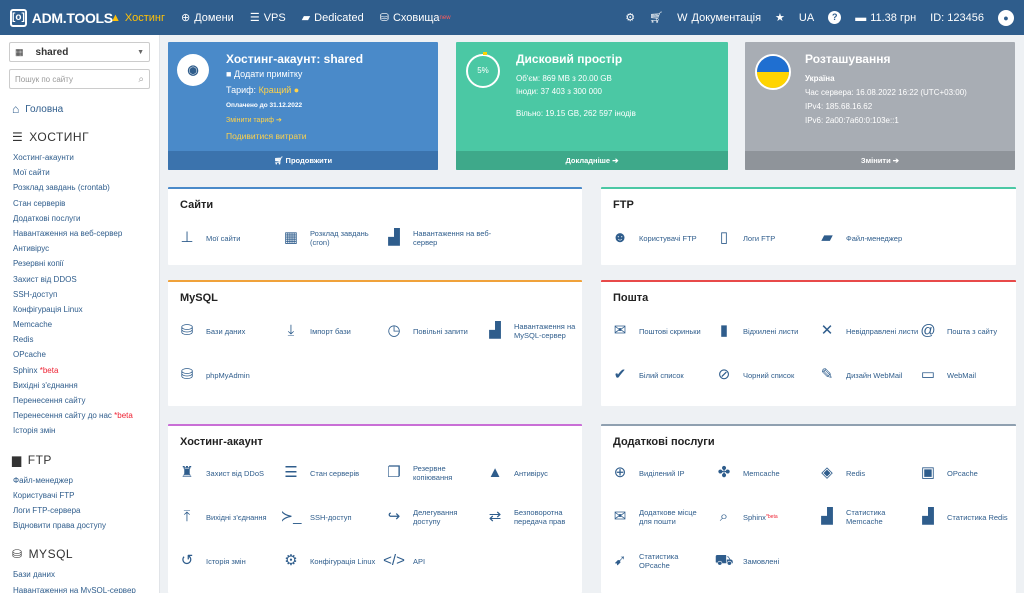 This screenshot has height=593, width=1024. Describe the element at coordinates (86, 370) in the screenshot. I see `sidebar-link: Sphinx *beta` at that location.